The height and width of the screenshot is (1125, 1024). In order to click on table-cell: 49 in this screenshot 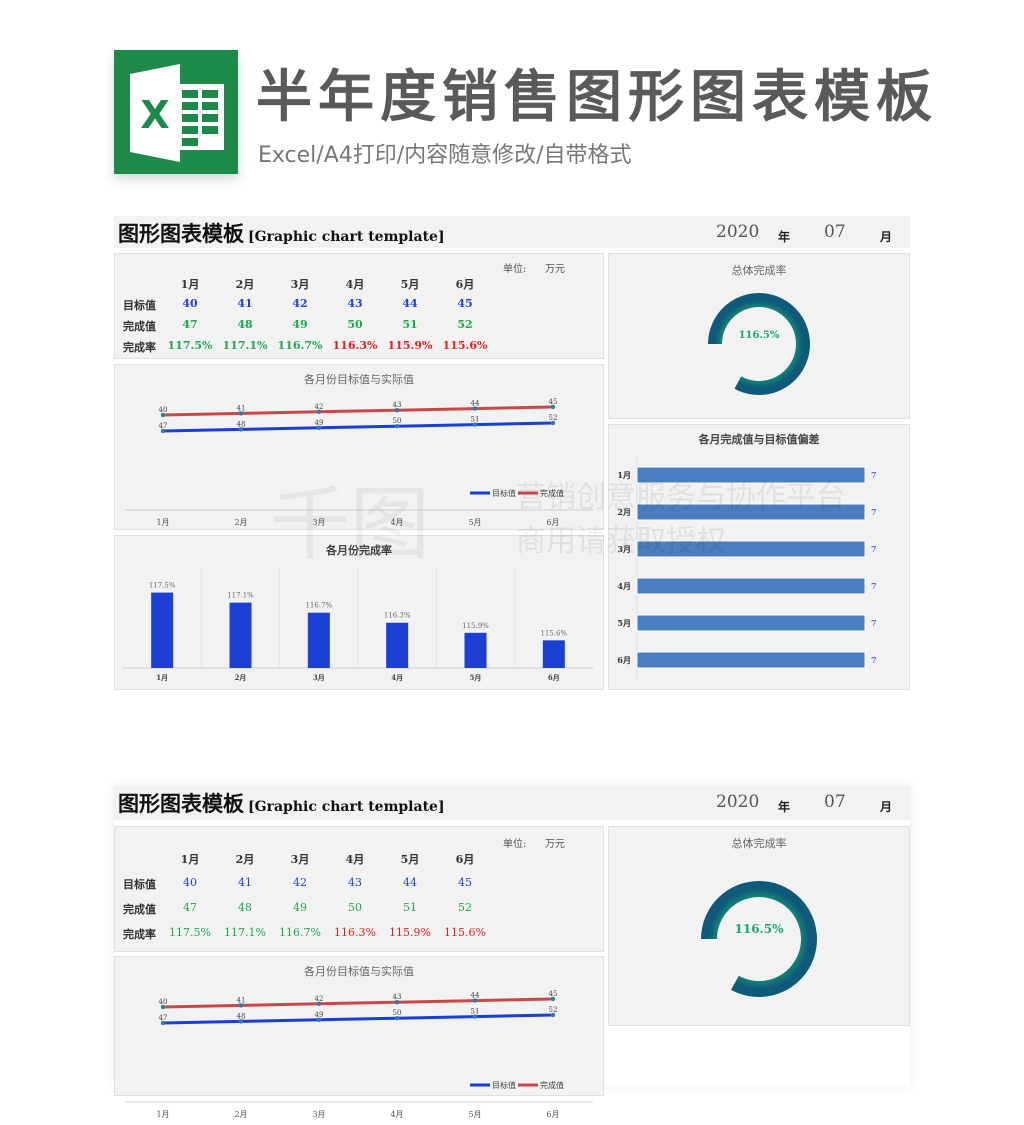, I will do `click(300, 324)`.